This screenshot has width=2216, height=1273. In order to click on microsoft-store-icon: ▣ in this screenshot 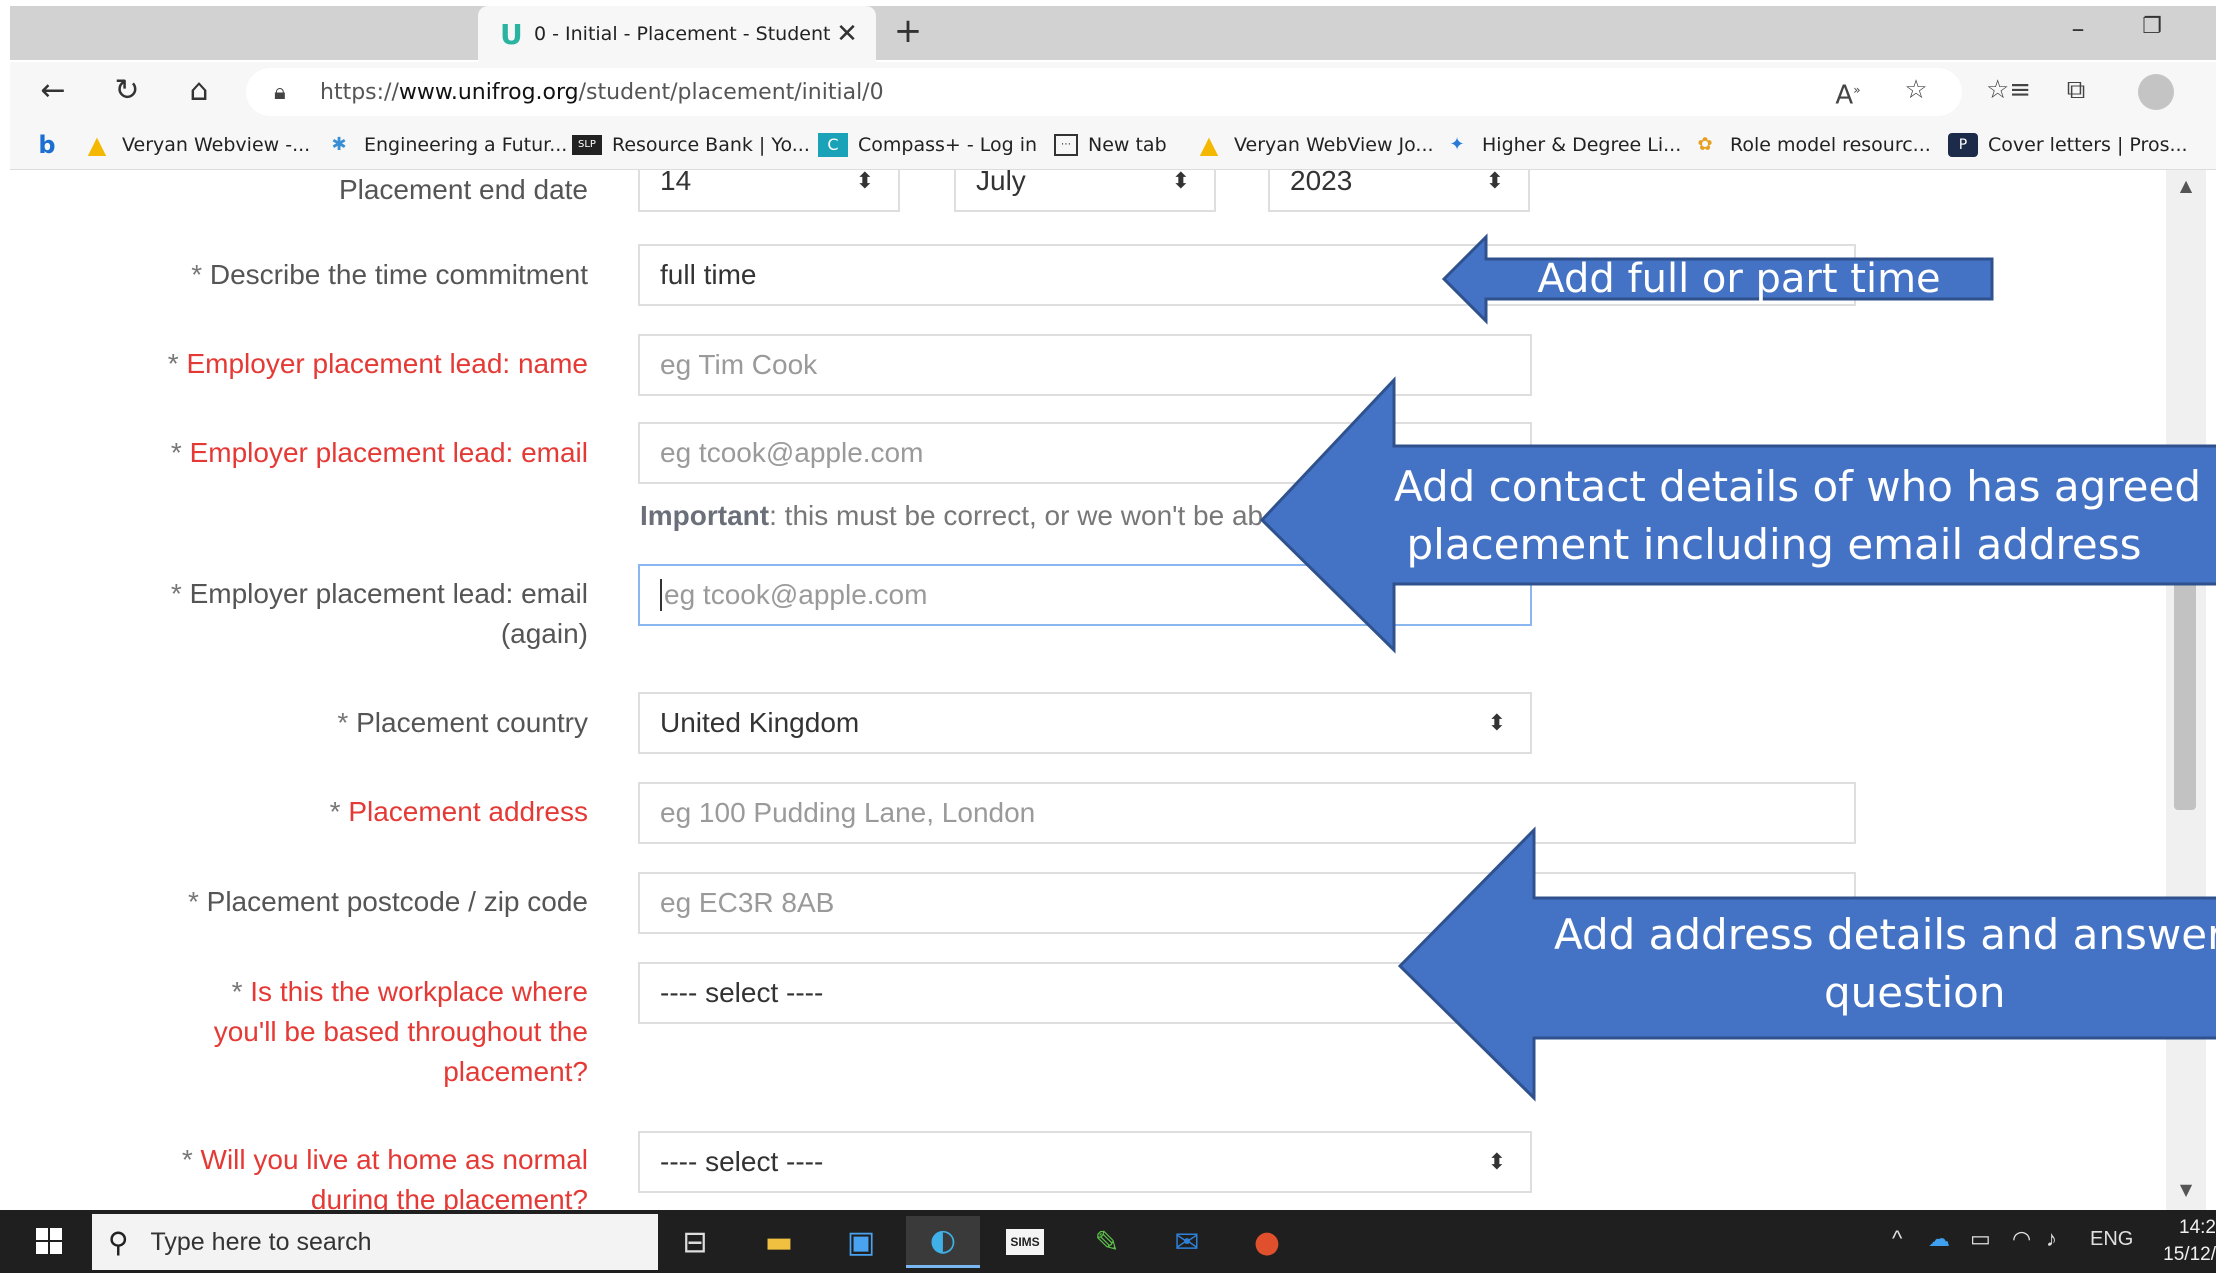, I will do `click(861, 1242)`.